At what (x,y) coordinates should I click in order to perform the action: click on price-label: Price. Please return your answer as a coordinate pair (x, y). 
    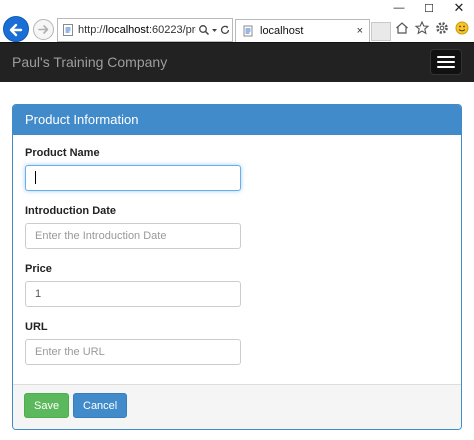
    Looking at the image, I should click on (38, 269).